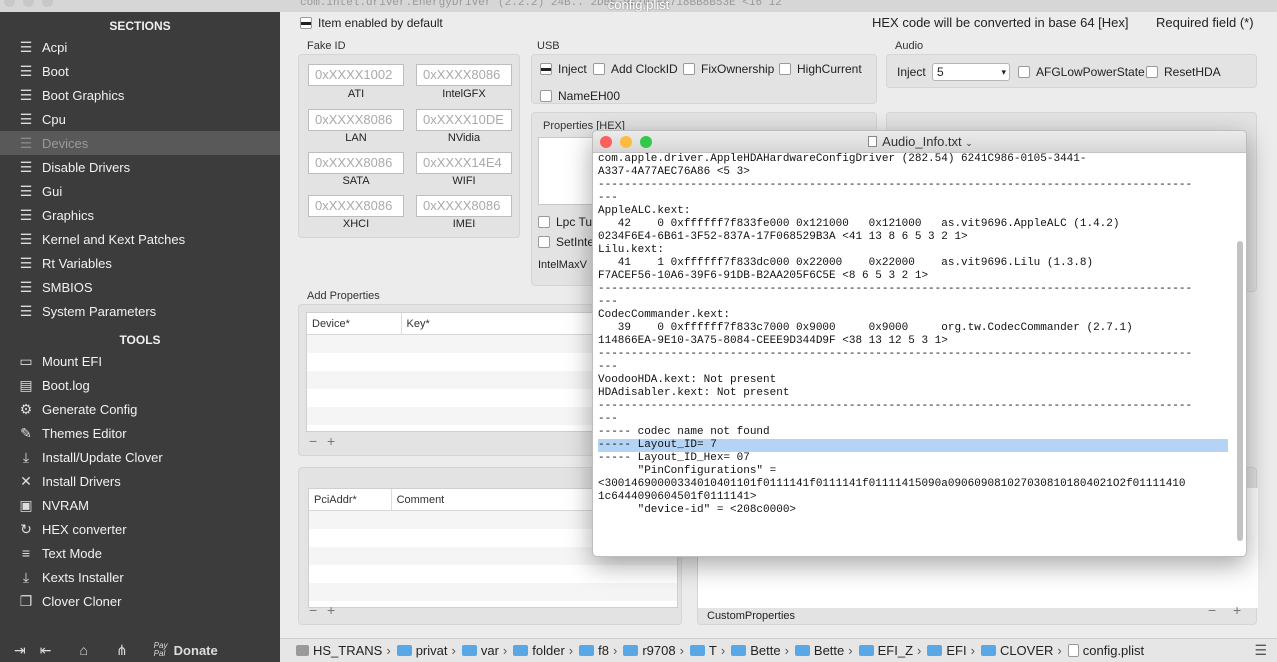 The image size is (1277, 662). I want to click on usb-inject-checkbox: ▬ Inject, so click(563, 69).